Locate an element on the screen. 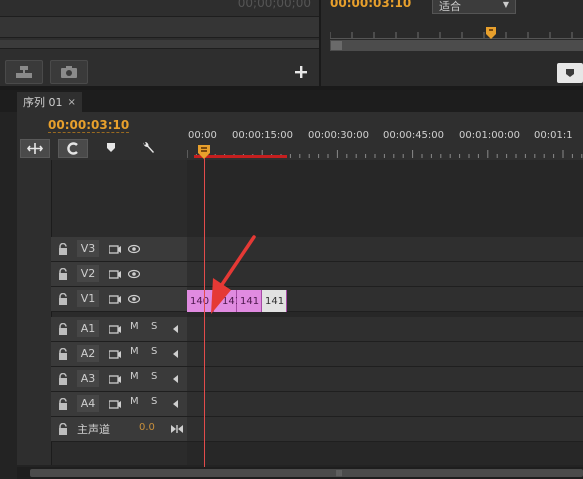  track-header-v3: V3 is located at coordinates (119, 249).